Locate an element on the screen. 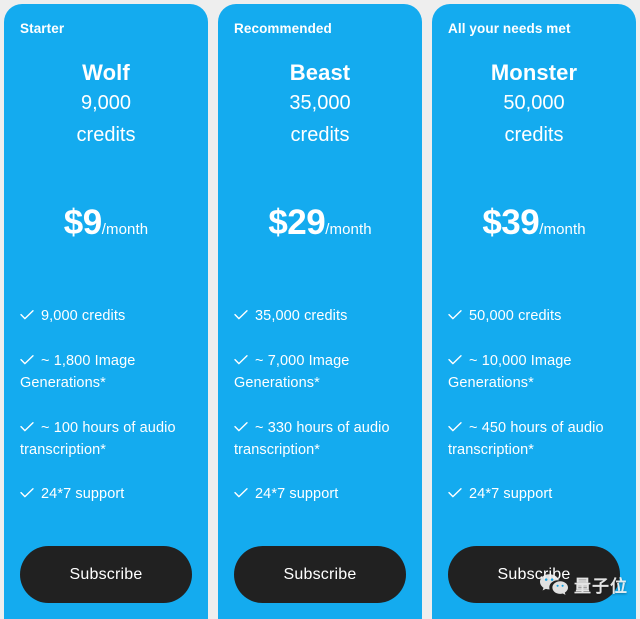 This screenshot has height=619, width=640. plan-price-row: $29/month is located at coordinates (320, 223).